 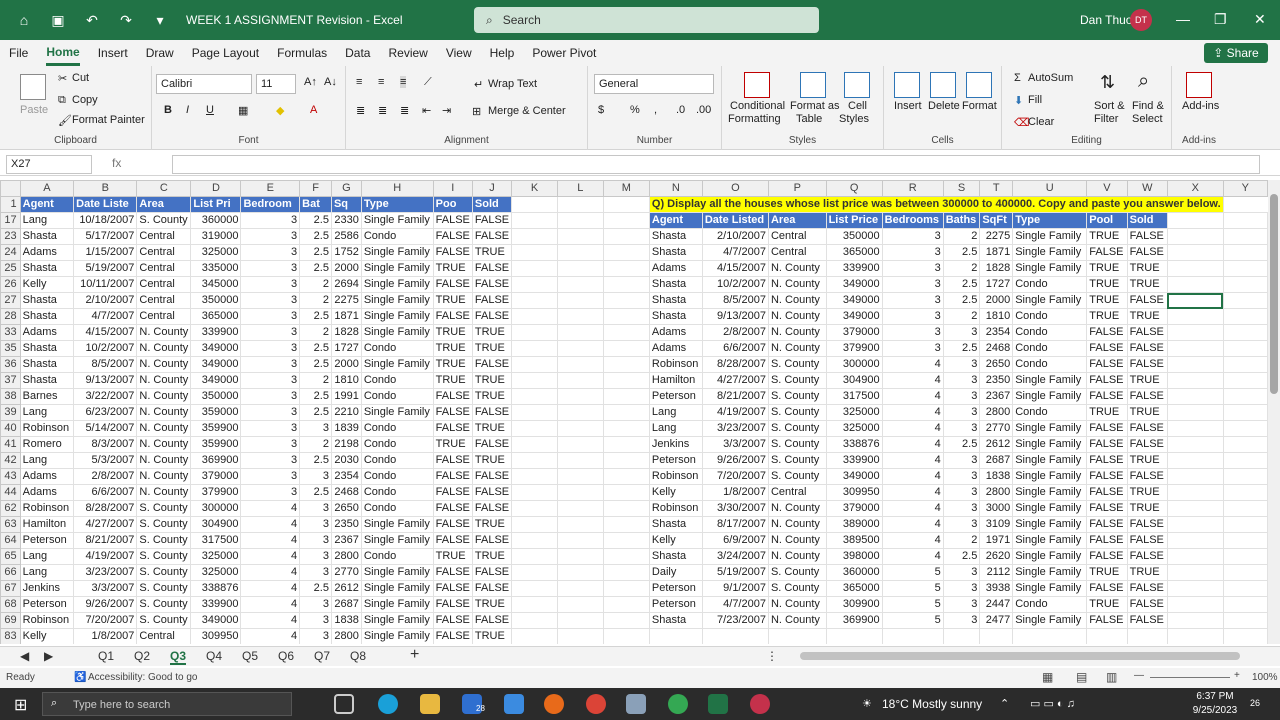 I want to click on data-cell: Central, so click(x=164, y=236).